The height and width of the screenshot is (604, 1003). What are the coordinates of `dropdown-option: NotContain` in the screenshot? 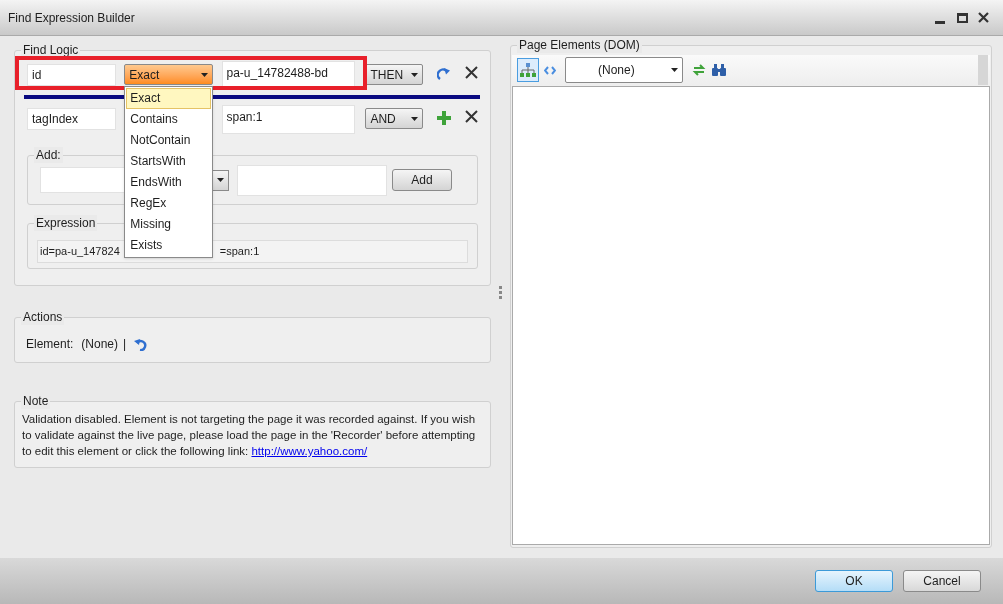 It's located at (169, 140).